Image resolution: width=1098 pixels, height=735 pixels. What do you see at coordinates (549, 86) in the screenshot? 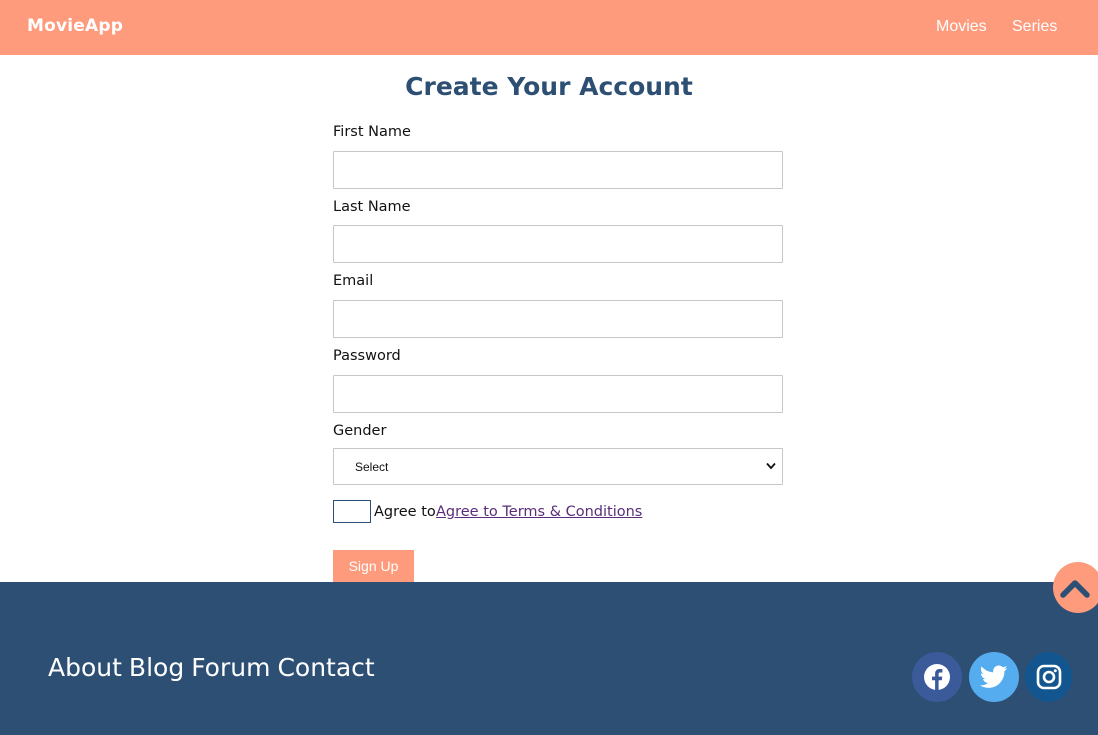
I see `page-title: Create Your Account` at bounding box center [549, 86].